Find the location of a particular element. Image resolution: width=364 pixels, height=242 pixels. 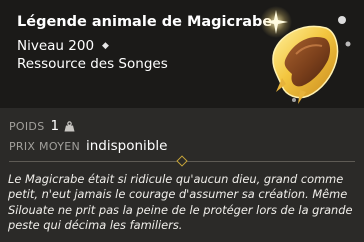

item-level-row: Niveau 200 ◆ is located at coordinates (63, 46).